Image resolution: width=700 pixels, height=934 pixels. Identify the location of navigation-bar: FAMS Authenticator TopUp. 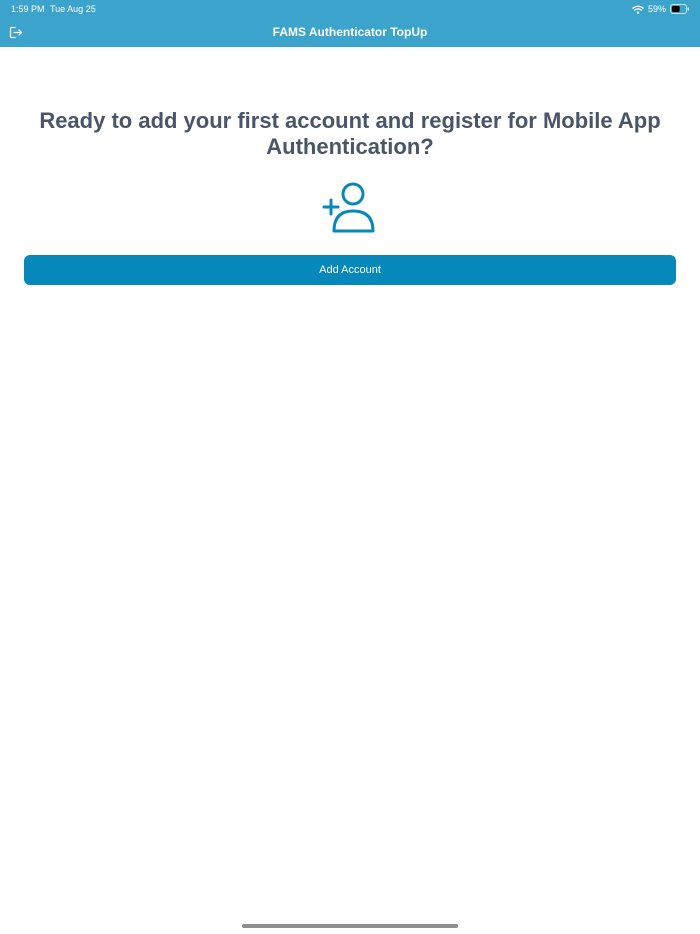
(350, 32).